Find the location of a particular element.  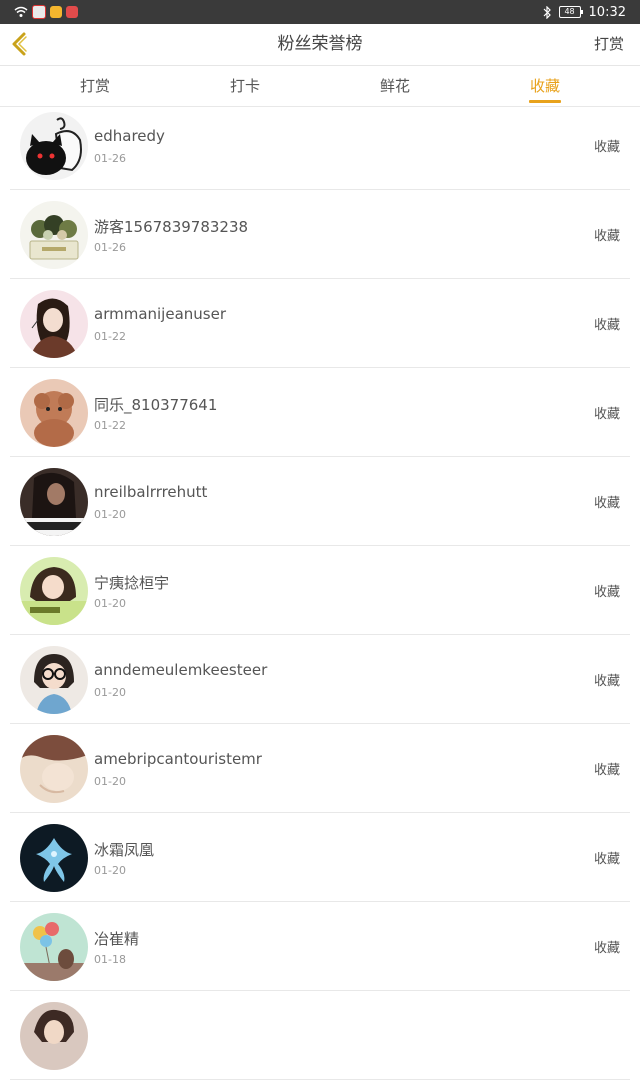

tab-flowers: 鲜花 is located at coordinates (395, 86).